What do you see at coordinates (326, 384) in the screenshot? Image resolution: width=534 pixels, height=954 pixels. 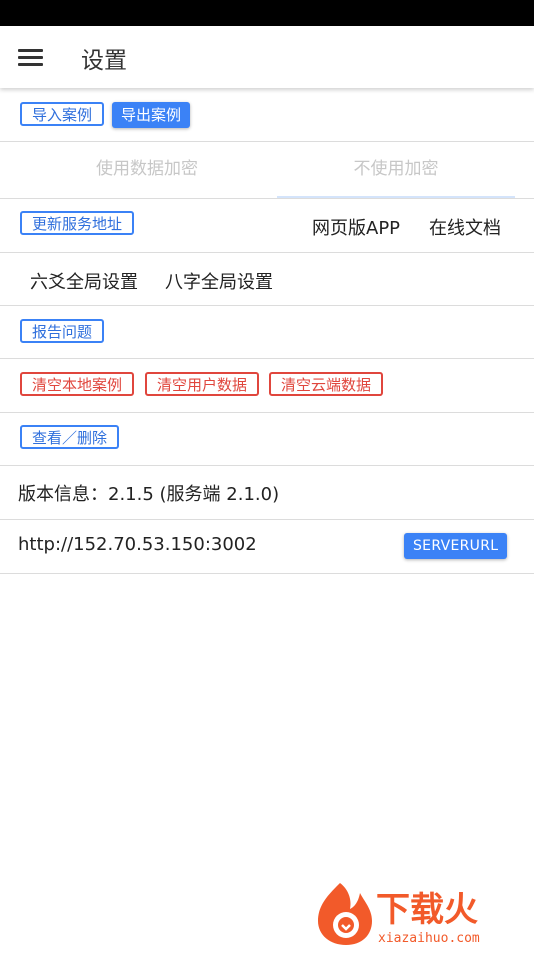 I see `clear-cloud-data-button: 清空云端数据` at bounding box center [326, 384].